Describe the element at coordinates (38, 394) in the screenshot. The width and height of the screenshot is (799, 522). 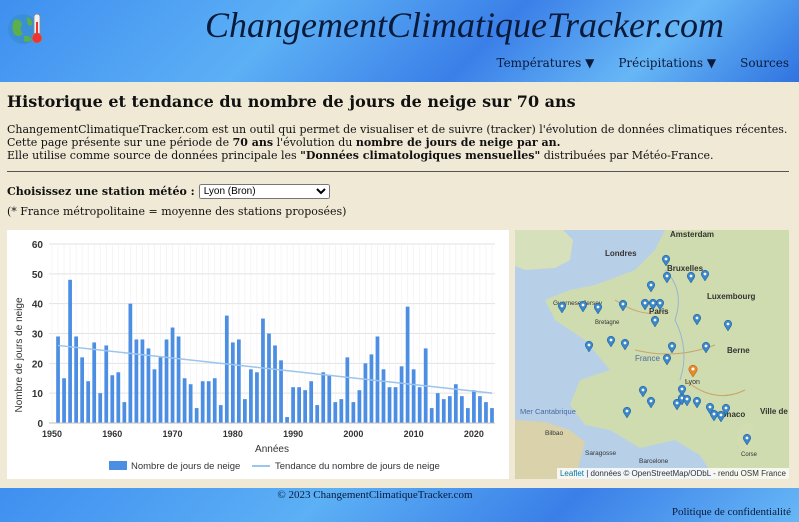
I see `y-tick-label: 10` at that location.